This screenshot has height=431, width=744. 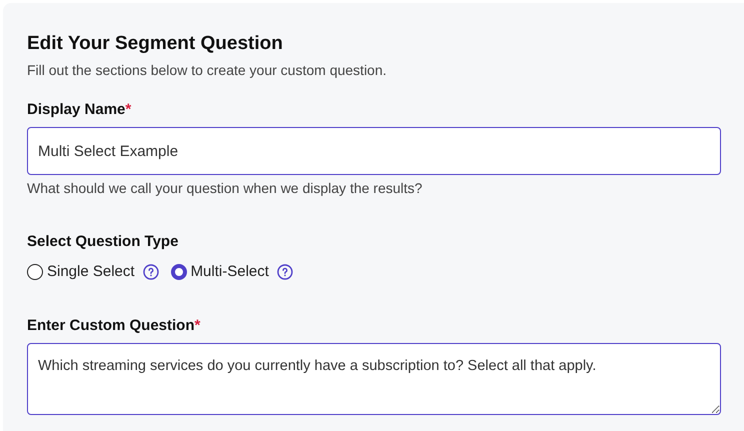 I want to click on display-name-field: Multi Select Example, so click(x=374, y=151).